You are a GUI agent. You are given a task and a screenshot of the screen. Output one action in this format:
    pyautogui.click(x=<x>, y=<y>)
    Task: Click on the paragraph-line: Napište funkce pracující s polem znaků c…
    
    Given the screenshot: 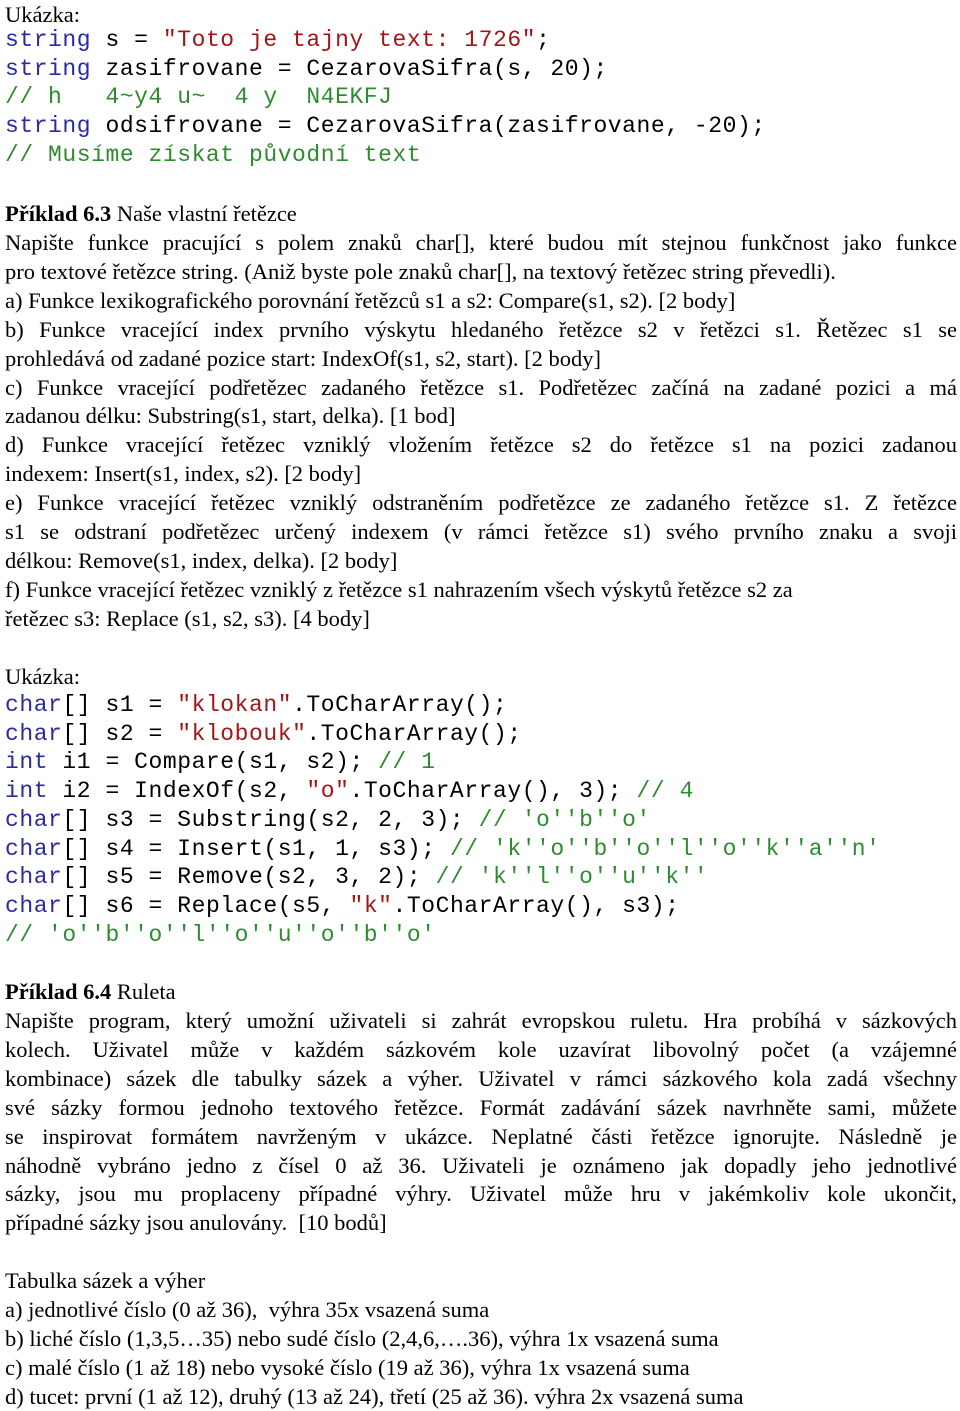 What is the action you would take?
    pyautogui.click(x=481, y=242)
    